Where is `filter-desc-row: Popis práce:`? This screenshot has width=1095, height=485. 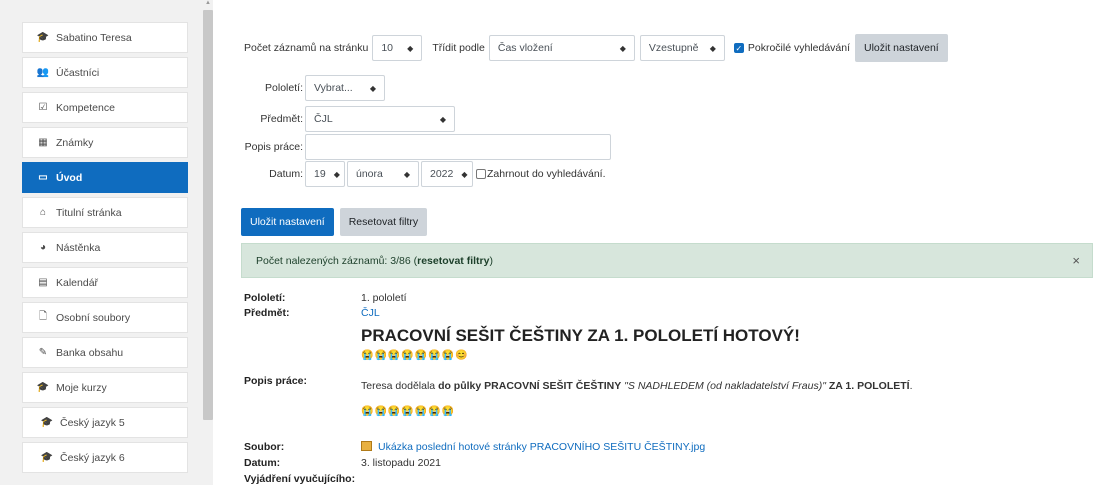 filter-desc-row: Popis práce: is located at coordinates (422, 147).